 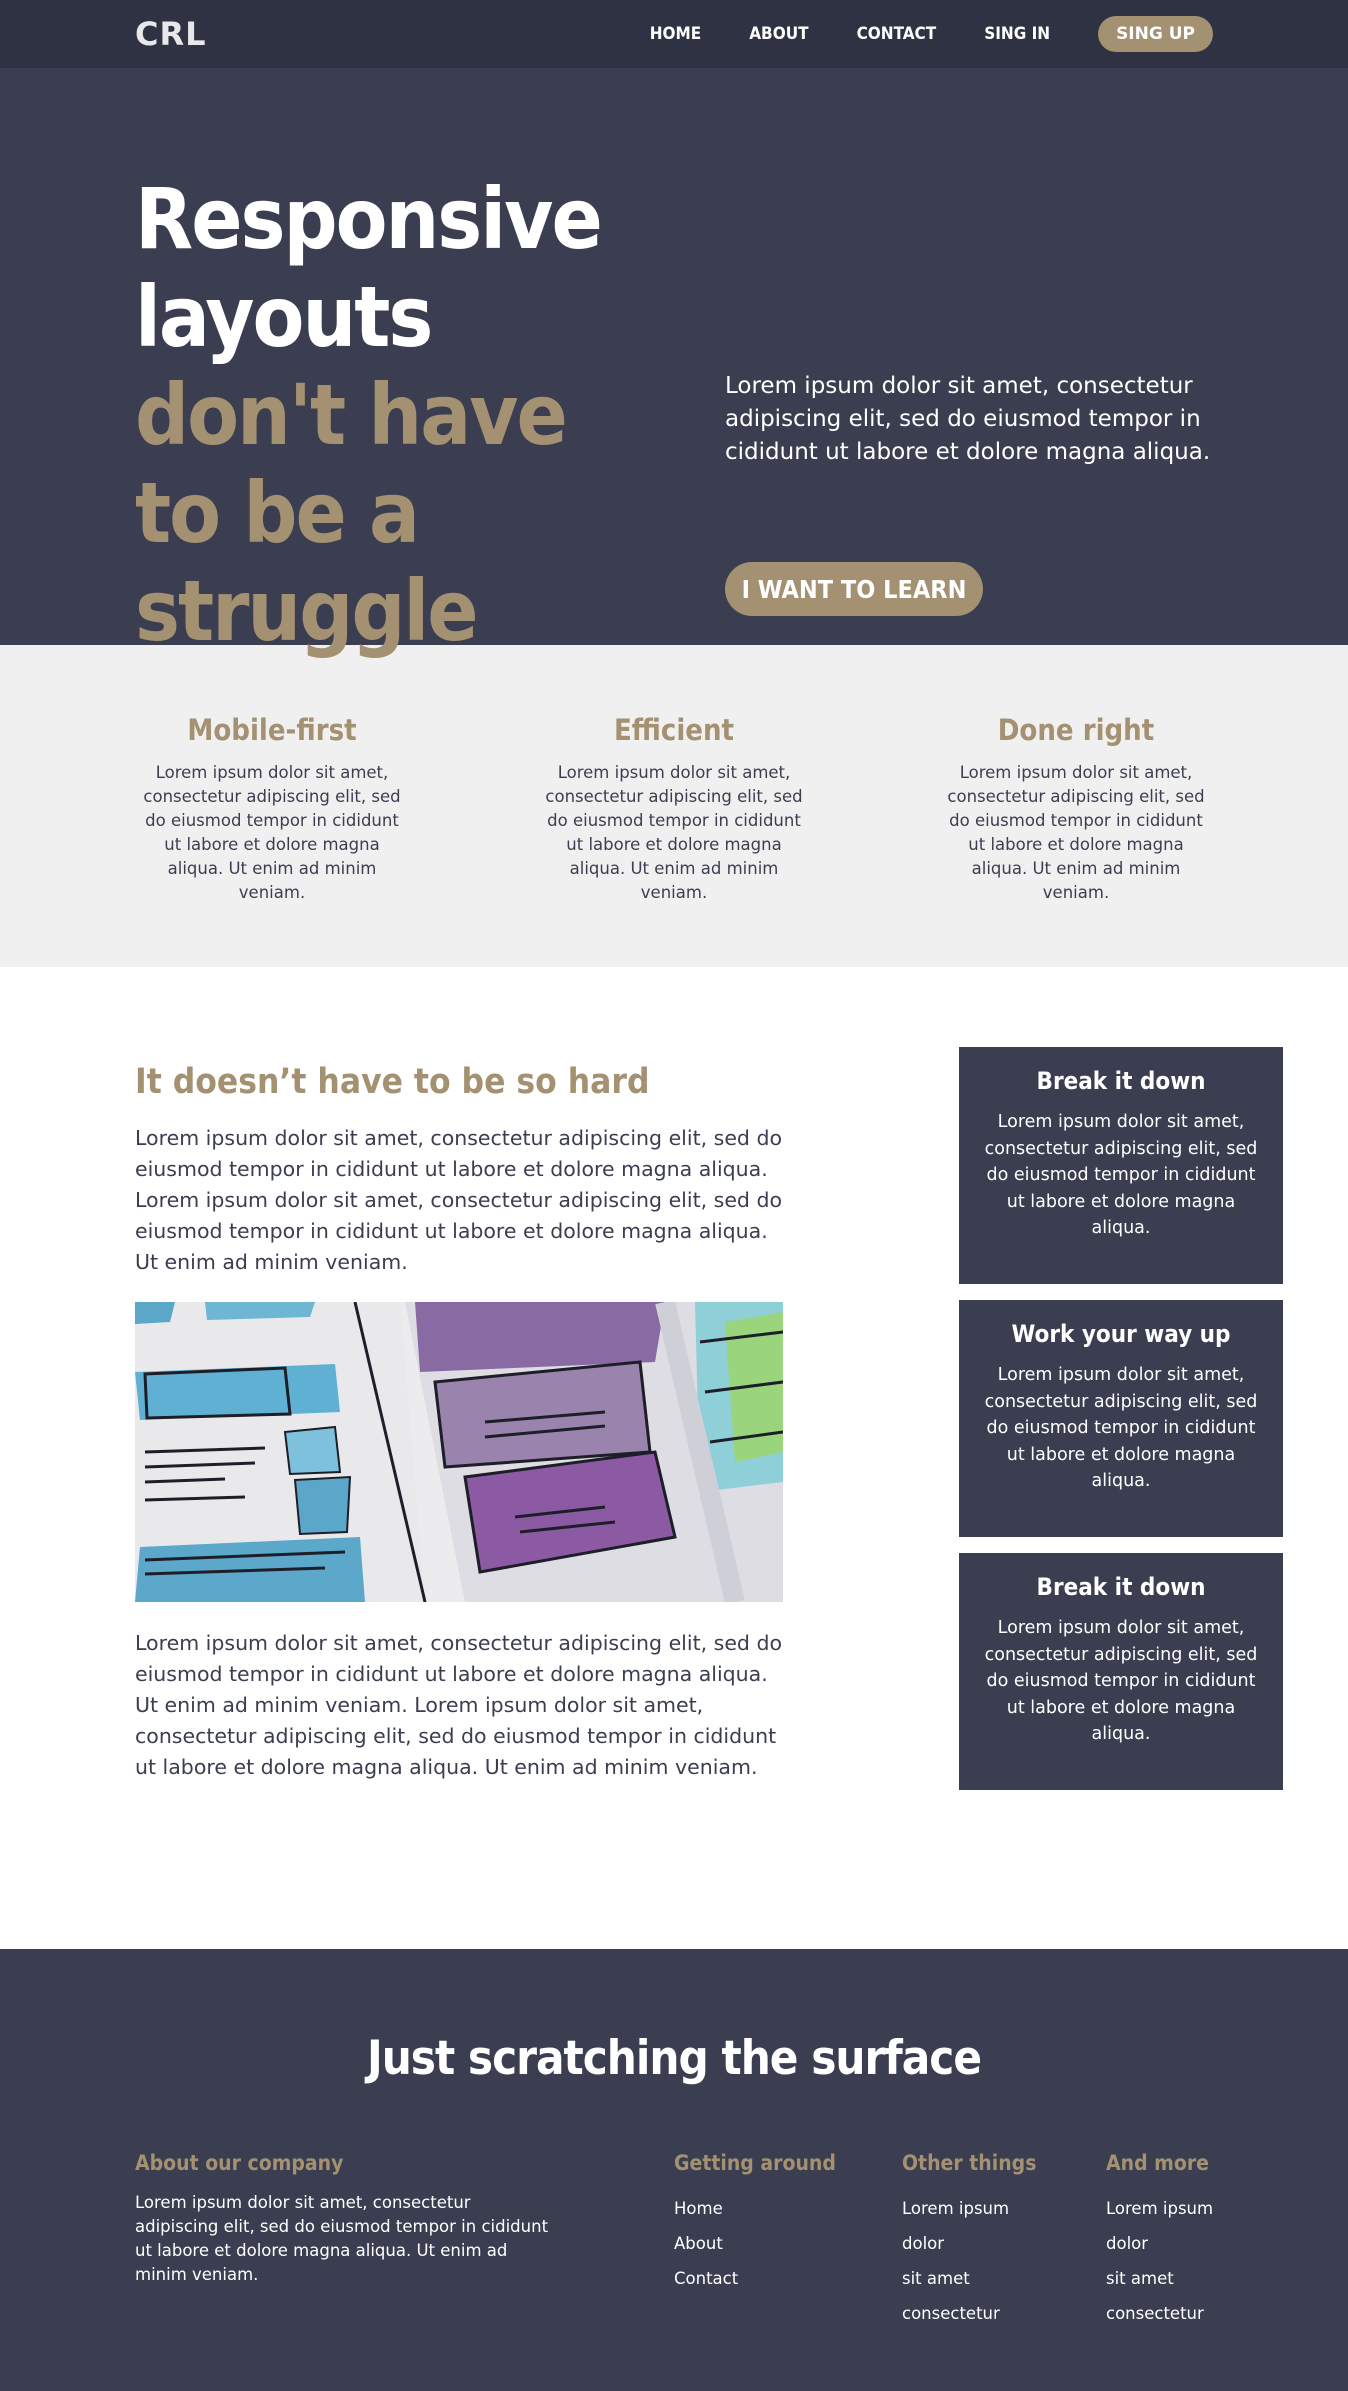 I want to click on footer-about-title: About our company, so click(x=239, y=2163).